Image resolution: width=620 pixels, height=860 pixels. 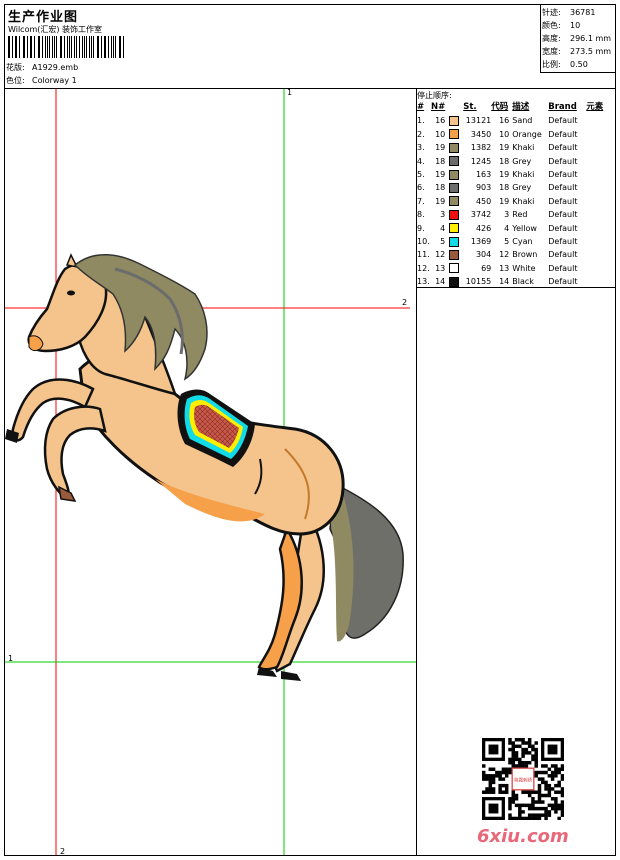 I want to click on table-bottom-rule, so click(x=515, y=287).